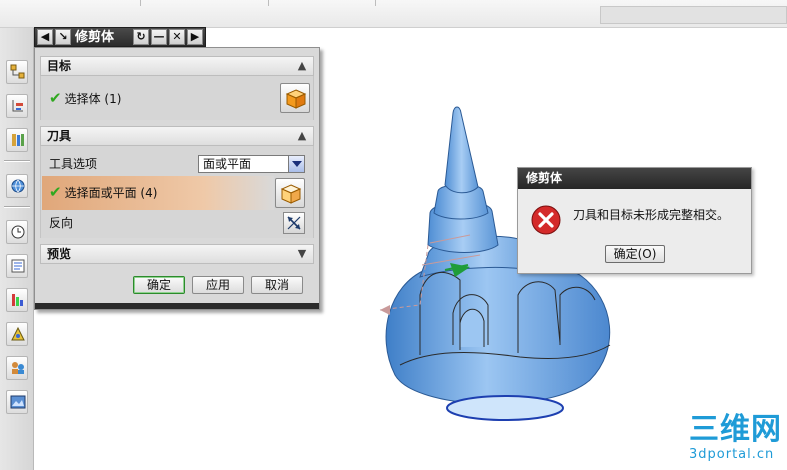 The image size is (787, 470). I want to click on assembly-navigator-button, so click(17, 72).